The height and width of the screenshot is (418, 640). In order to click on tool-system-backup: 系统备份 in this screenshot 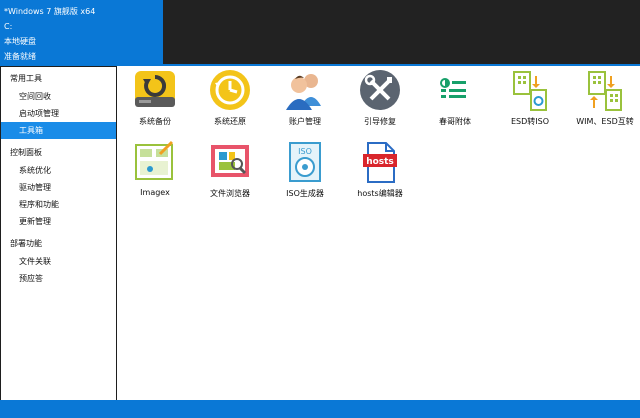, I will do `click(155, 103)`.